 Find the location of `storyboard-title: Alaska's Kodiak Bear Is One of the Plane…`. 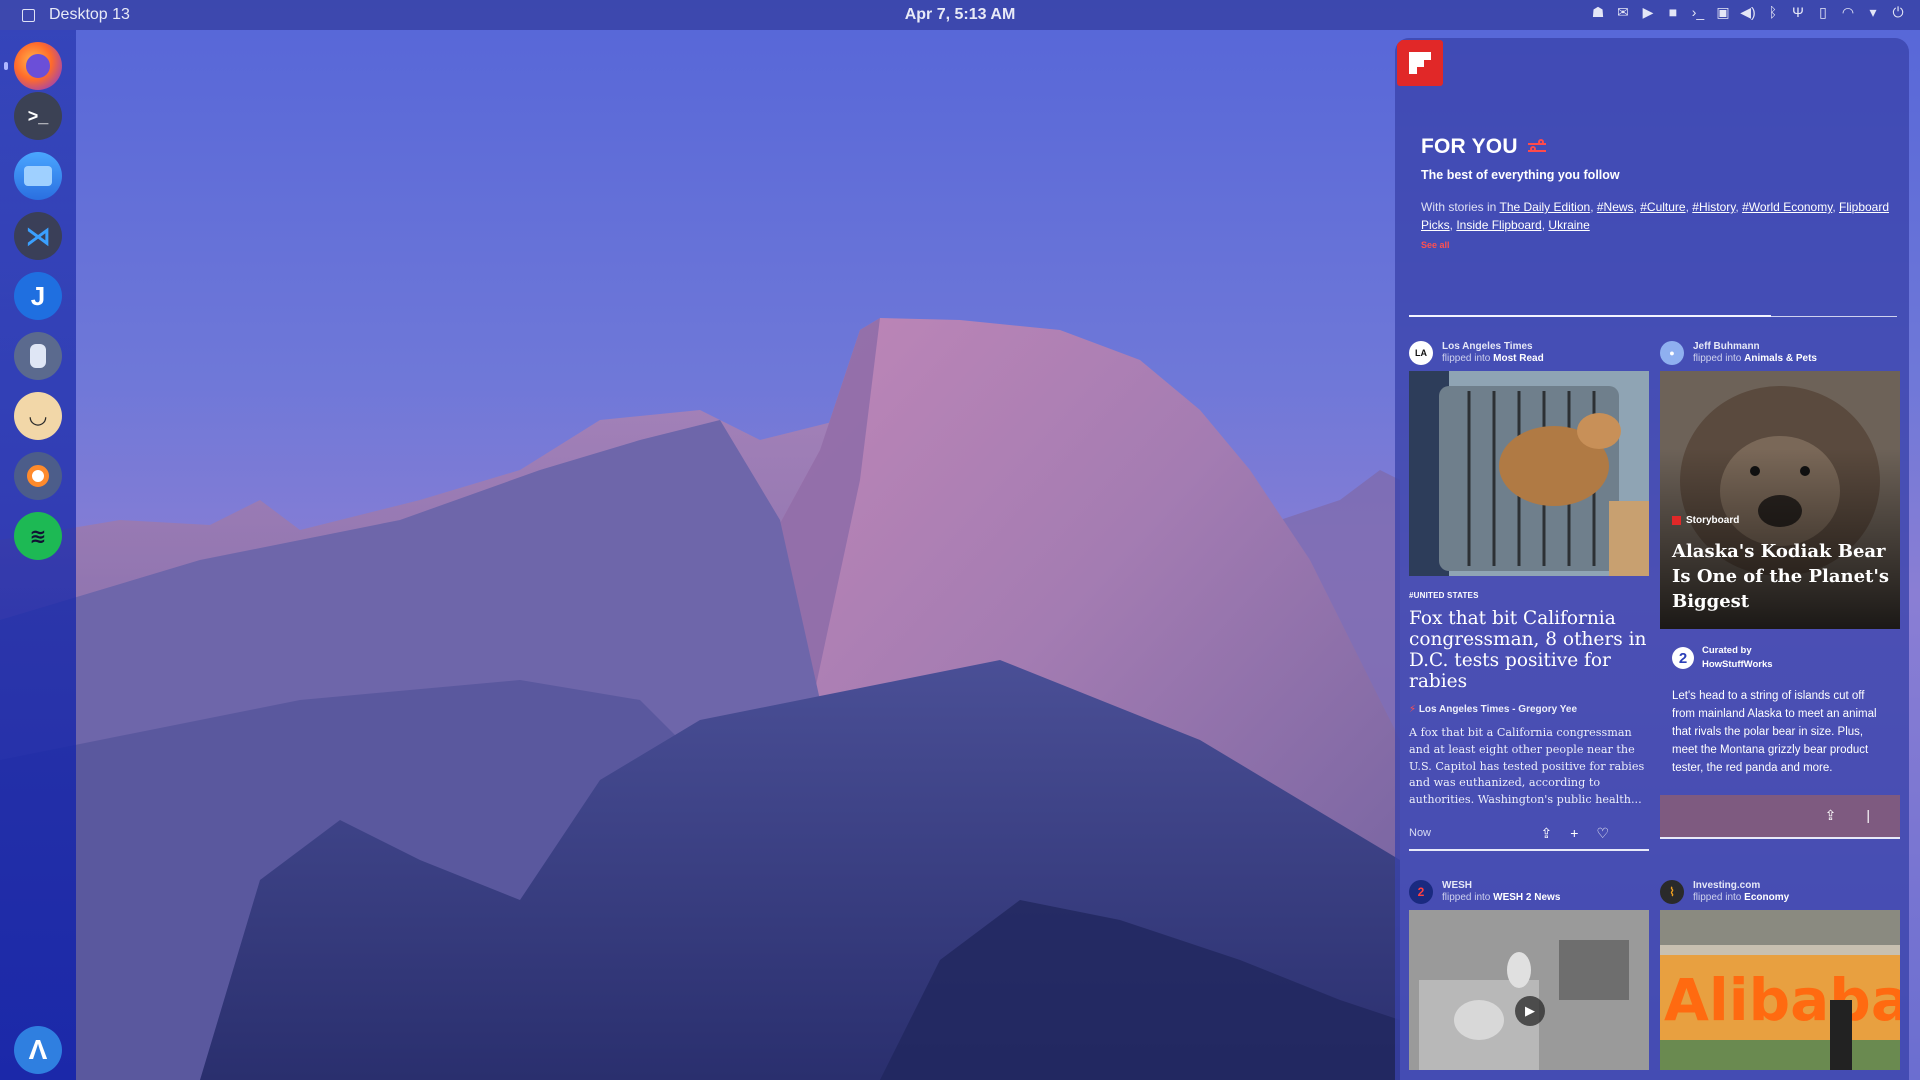

storyboard-title: Alaska's Kodiak Bear Is One of the Plane… is located at coordinates (1782, 576).